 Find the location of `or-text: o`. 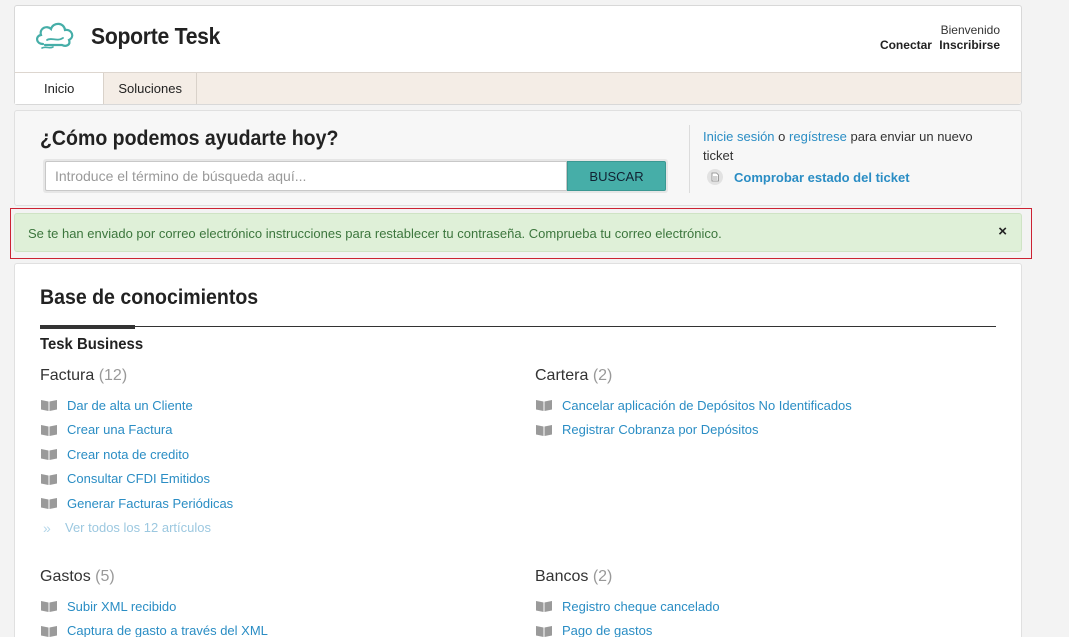

or-text: o is located at coordinates (782, 136).